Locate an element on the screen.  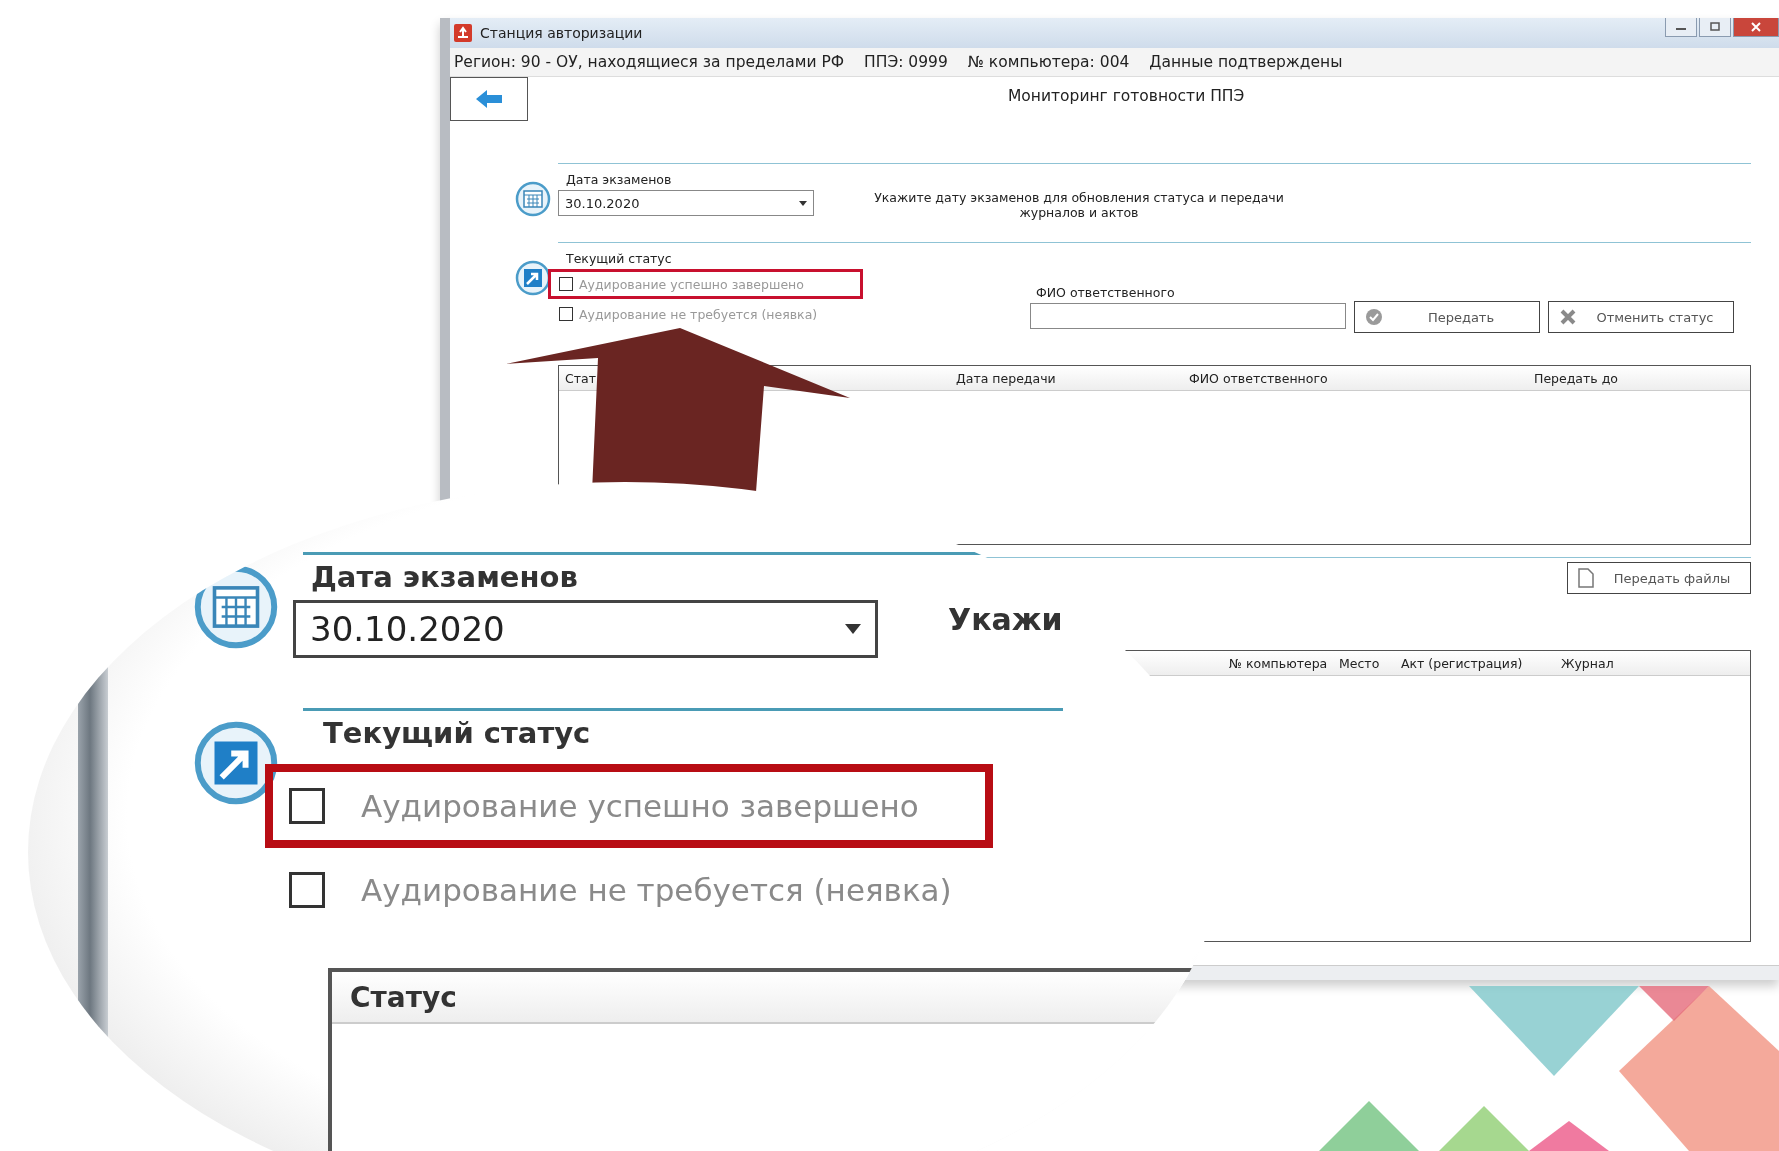
back-button is located at coordinates (489, 99).